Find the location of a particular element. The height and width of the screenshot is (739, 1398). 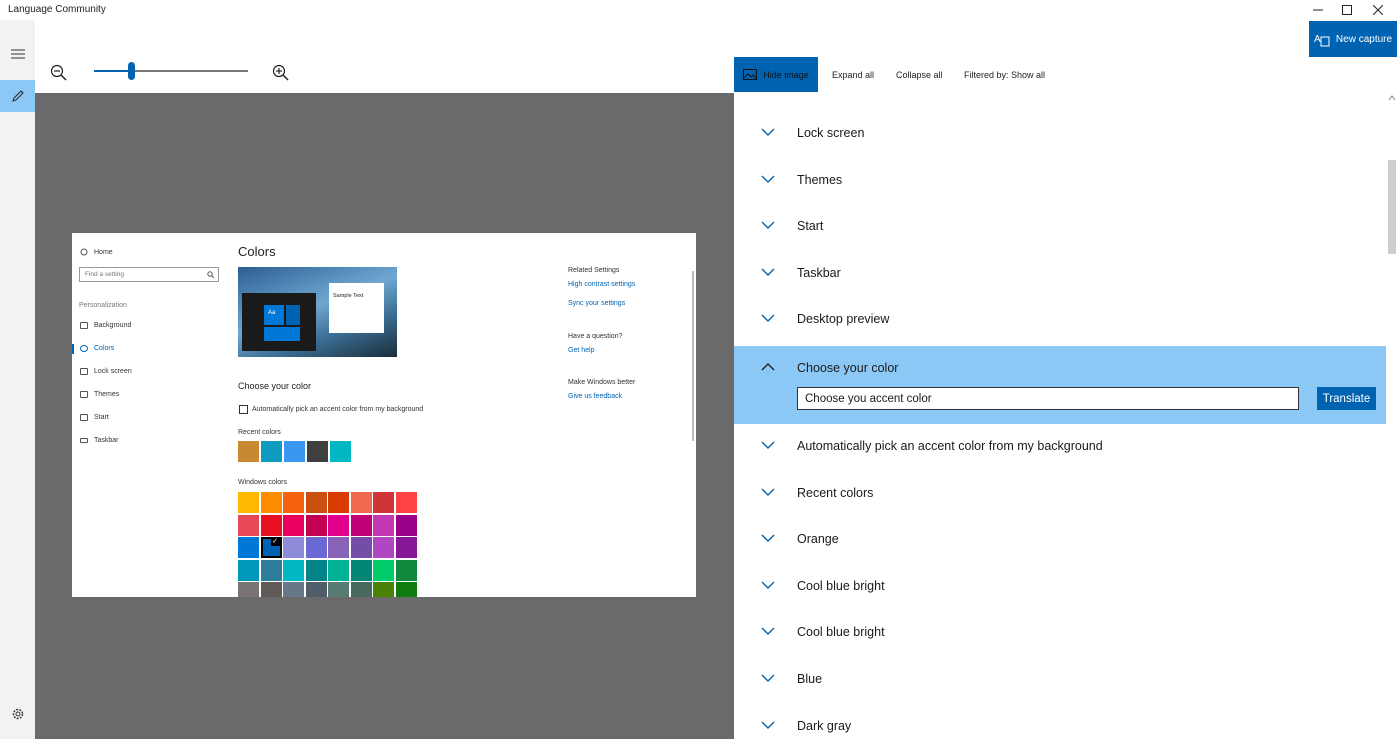

preview-nav-item: Start is located at coordinates (94, 417).